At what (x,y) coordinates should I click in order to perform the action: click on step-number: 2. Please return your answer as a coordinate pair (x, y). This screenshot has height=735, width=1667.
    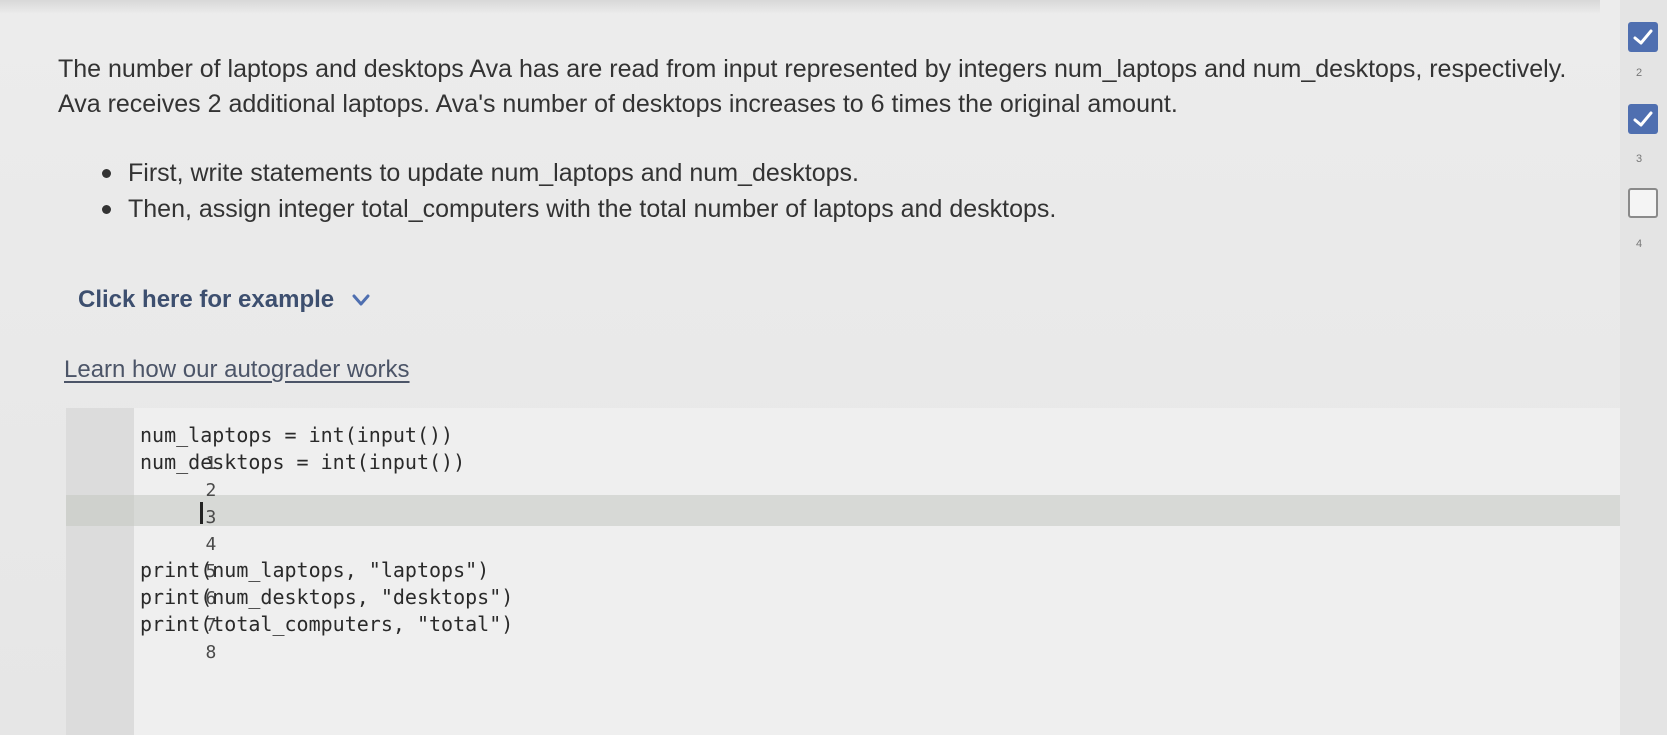
    Looking at the image, I should click on (1639, 73).